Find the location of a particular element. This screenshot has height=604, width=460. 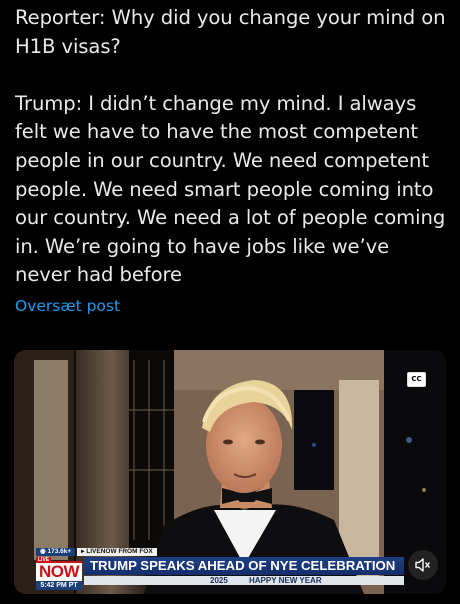

closed-captions-icon: CC is located at coordinates (416, 379).